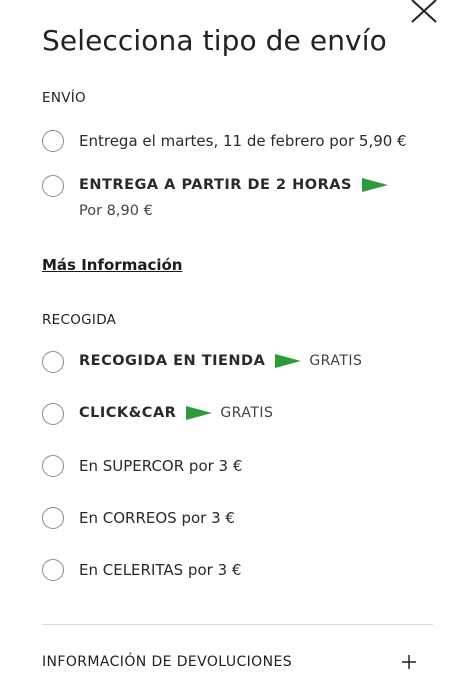  I want to click on pickup-option-celeritas: En CELERITAS por 3 €, so click(237, 572).